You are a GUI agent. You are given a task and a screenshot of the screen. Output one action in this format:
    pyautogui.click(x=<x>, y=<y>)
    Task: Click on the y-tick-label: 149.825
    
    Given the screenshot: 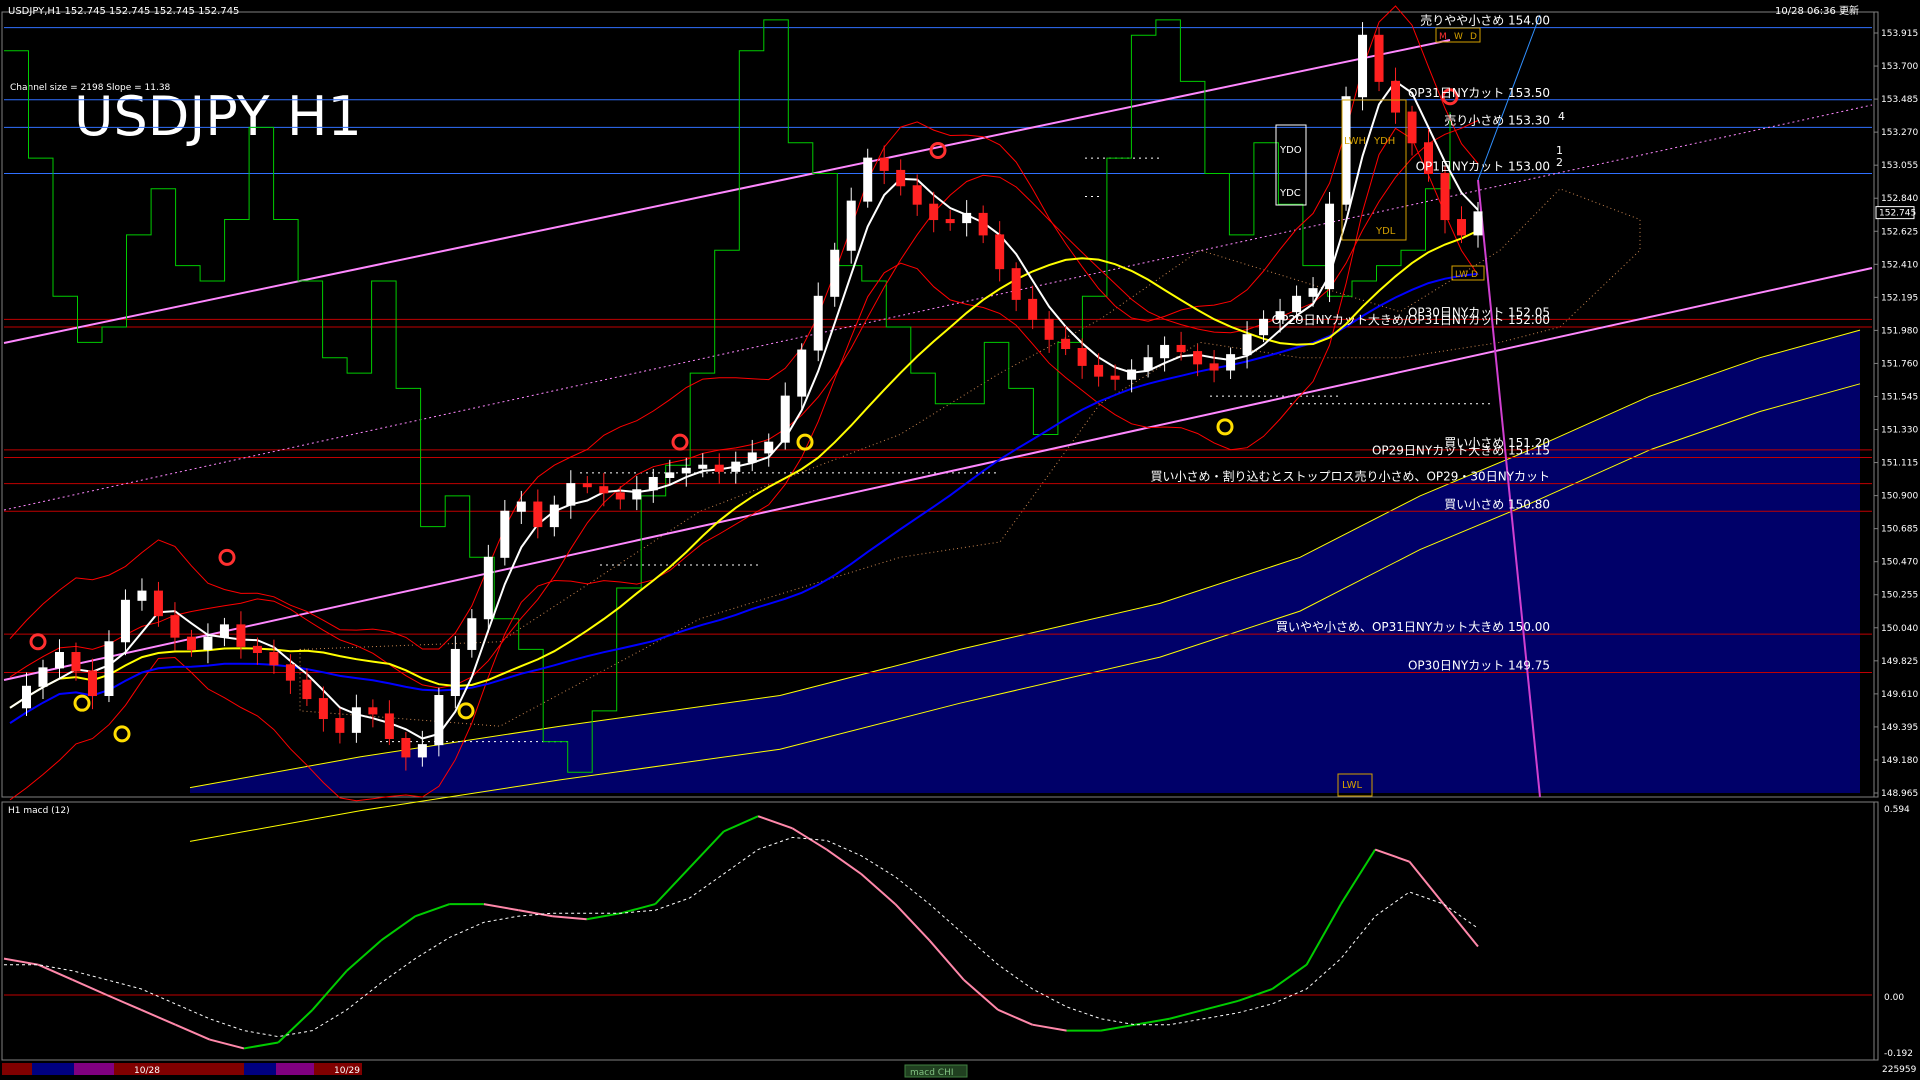 What is the action you would take?
    pyautogui.click(x=1899, y=662)
    